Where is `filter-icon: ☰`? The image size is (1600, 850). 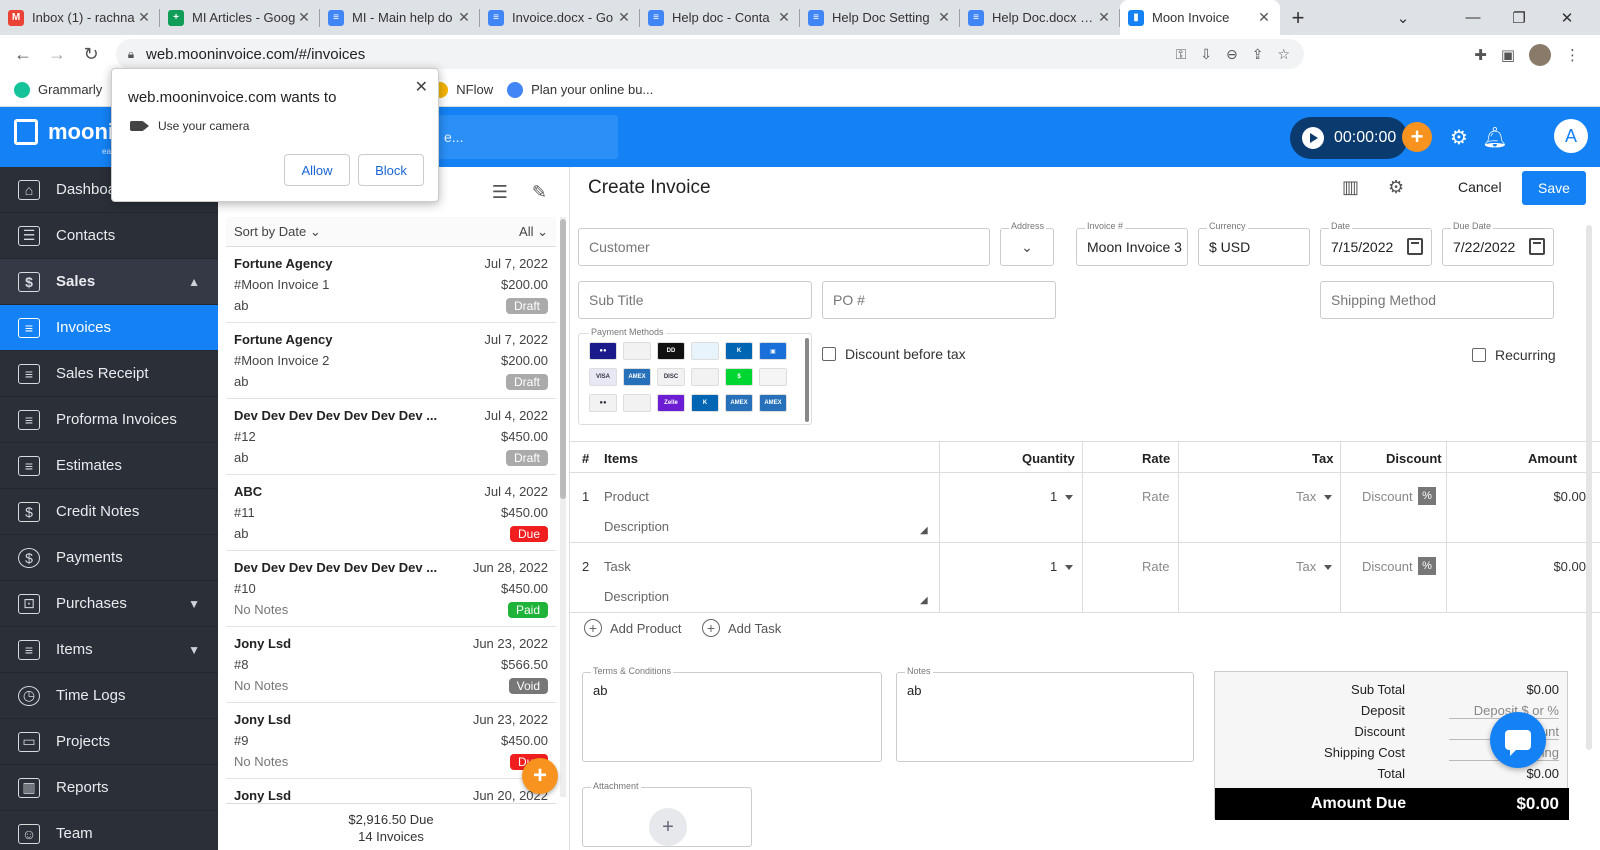 filter-icon: ☰ is located at coordinates (500, 192).